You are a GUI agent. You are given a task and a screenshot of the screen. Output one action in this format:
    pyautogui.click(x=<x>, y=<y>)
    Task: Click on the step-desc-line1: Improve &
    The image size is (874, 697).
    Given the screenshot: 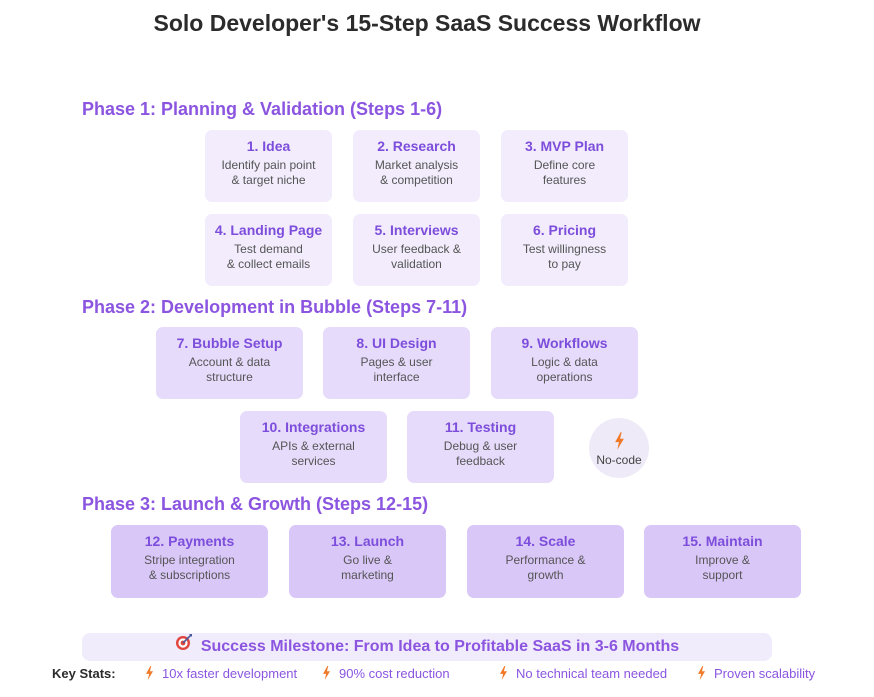 What is the action you would take?
    pyautogui.click(x=722, y=560)
    